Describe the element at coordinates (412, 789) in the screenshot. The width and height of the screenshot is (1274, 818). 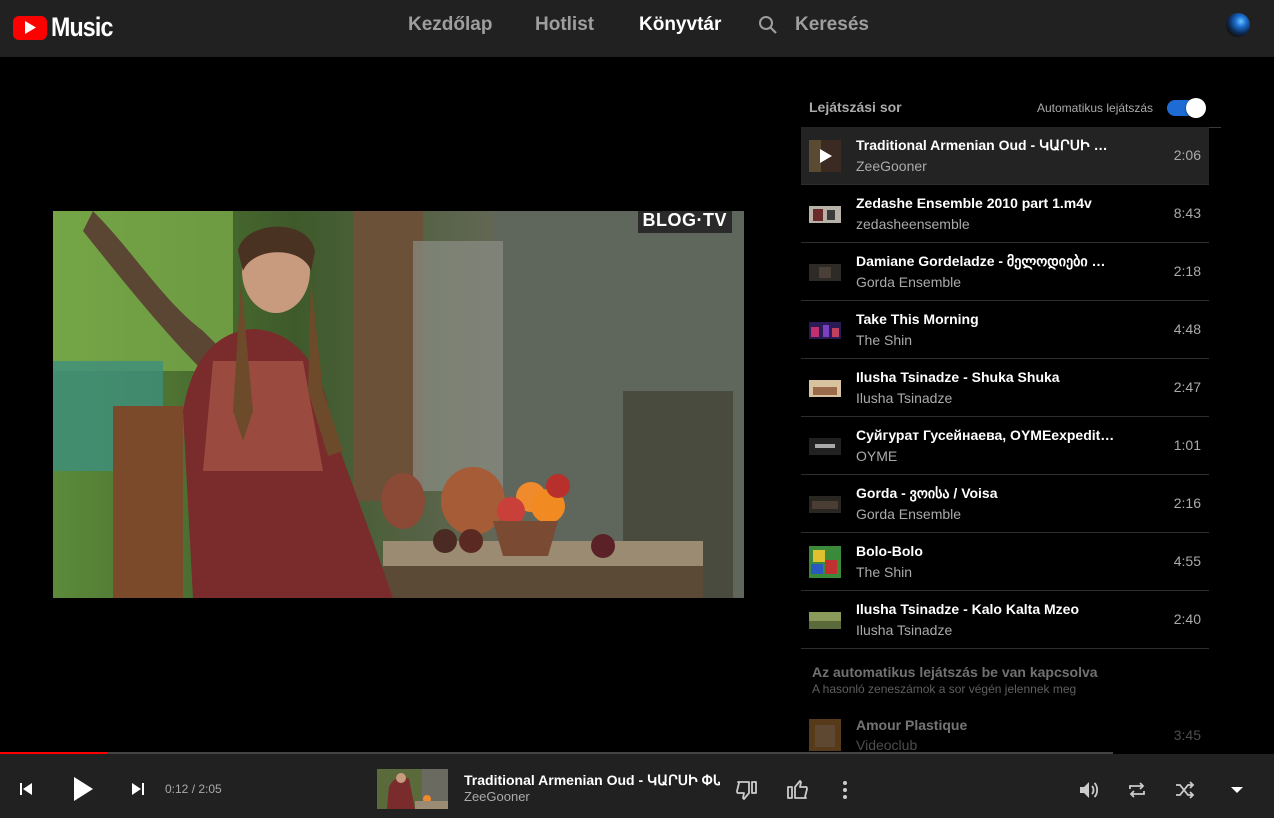
I see `now-playing-thumbnail` at that location.